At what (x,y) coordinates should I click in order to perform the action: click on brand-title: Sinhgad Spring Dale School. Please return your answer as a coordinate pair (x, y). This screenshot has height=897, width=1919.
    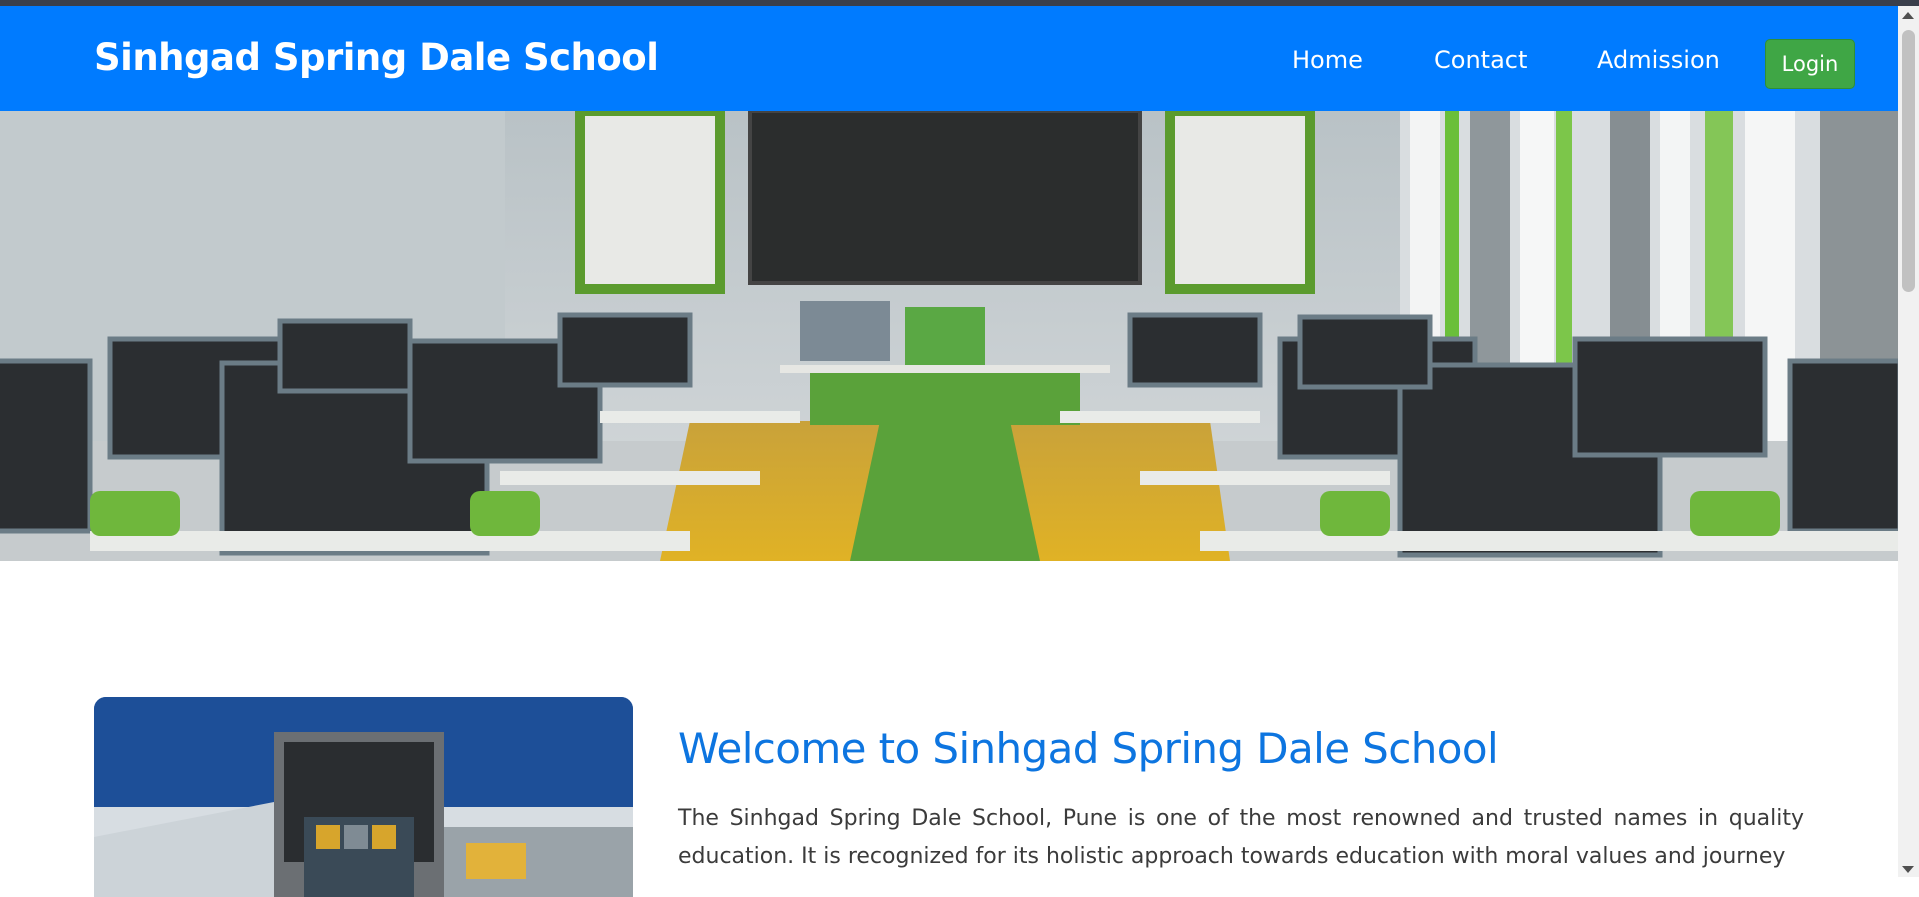
    Looking at the image, I should click on (376, 57).